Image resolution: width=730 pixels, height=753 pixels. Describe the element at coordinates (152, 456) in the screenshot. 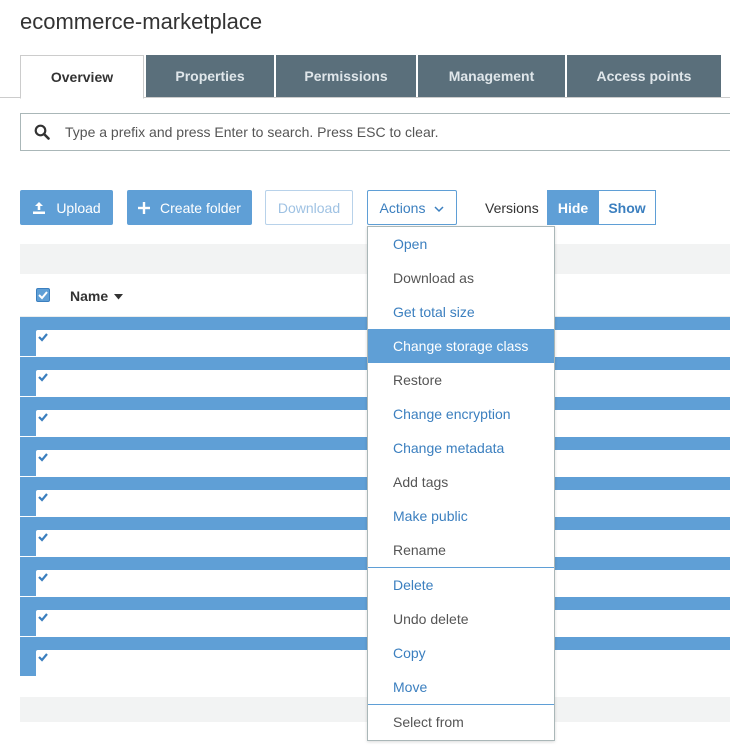

I see `folder-name: order_payments` at that location.